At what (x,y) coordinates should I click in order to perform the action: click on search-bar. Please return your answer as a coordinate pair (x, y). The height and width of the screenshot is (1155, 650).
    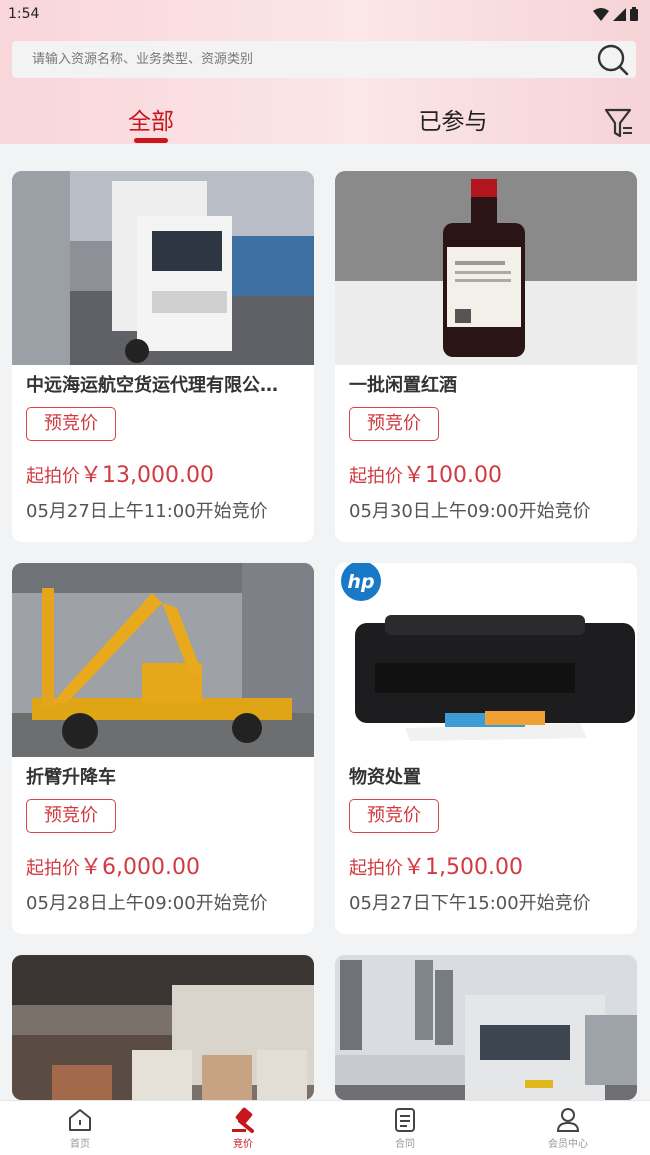
    Looking at the image, I should click on (324, 59).